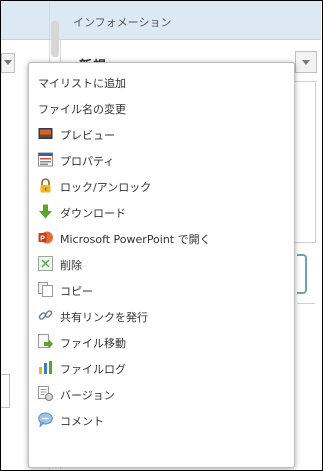 The height and width of the screenshot is (471, 323). I want to click on menu-item-label: Microsoft PowerPoint で開く, so click(135, 239).